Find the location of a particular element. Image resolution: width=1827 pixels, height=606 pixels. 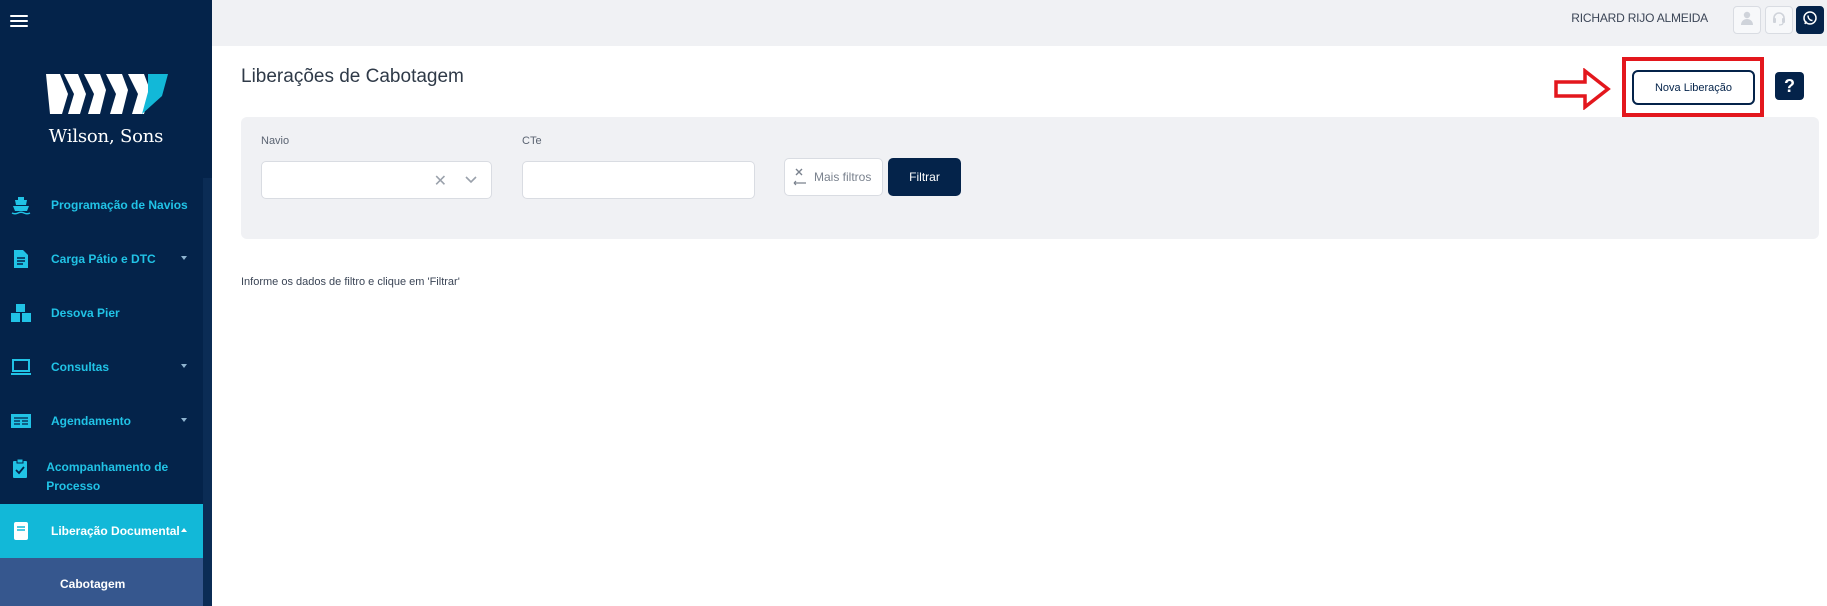

schedule-card-icon is located at coordinates (21, 421).